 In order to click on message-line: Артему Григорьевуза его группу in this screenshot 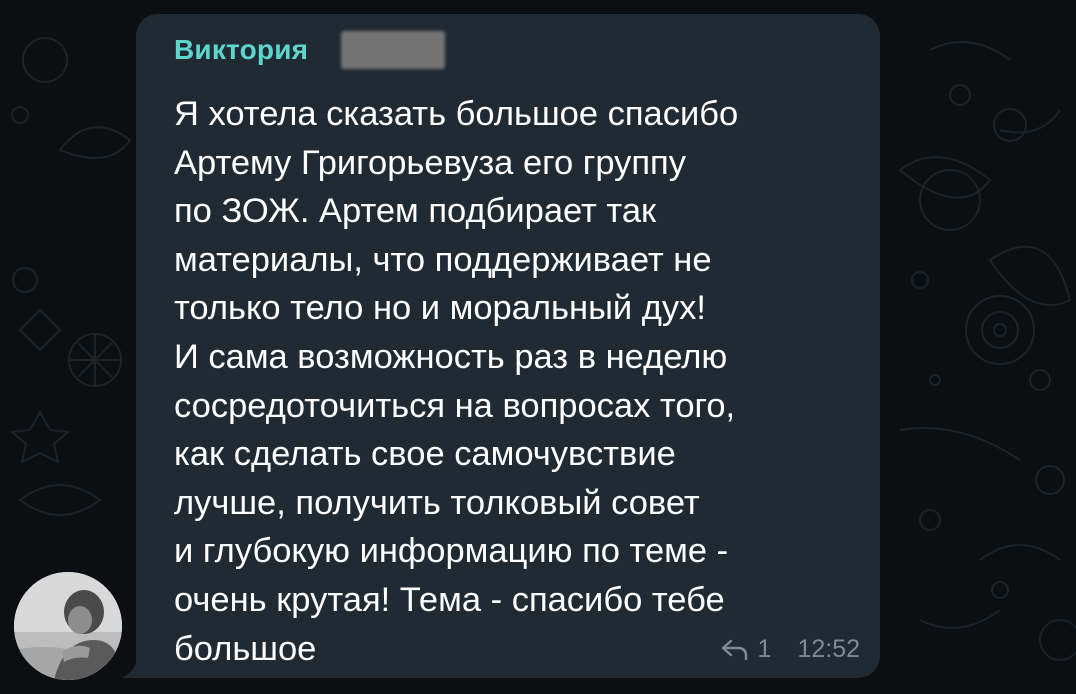, I will do `click(430, 162)`.